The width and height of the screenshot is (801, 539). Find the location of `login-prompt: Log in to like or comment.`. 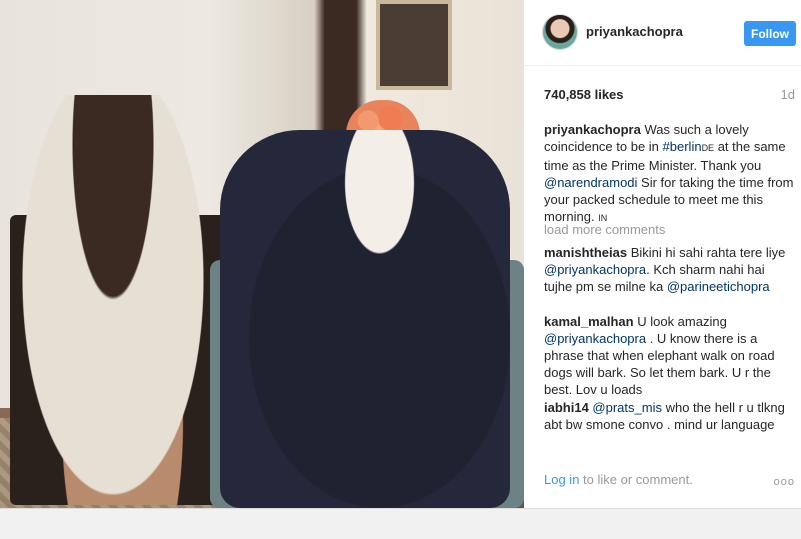

login-prompt: Log in to like or comment. is located at coordinates (618, 479).